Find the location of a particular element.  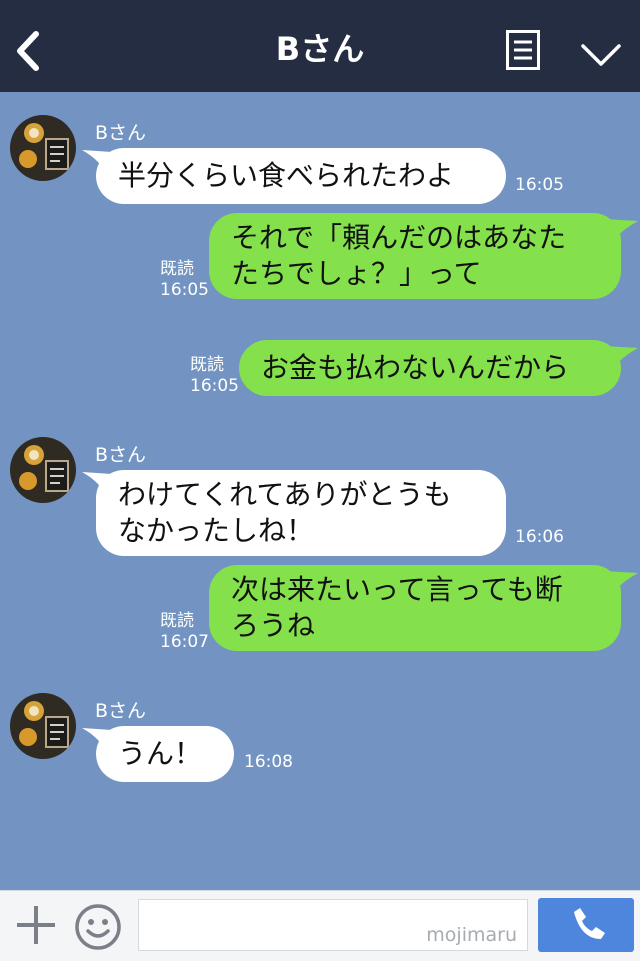

chat-header: Bさん is located at coordinates (320, 46).